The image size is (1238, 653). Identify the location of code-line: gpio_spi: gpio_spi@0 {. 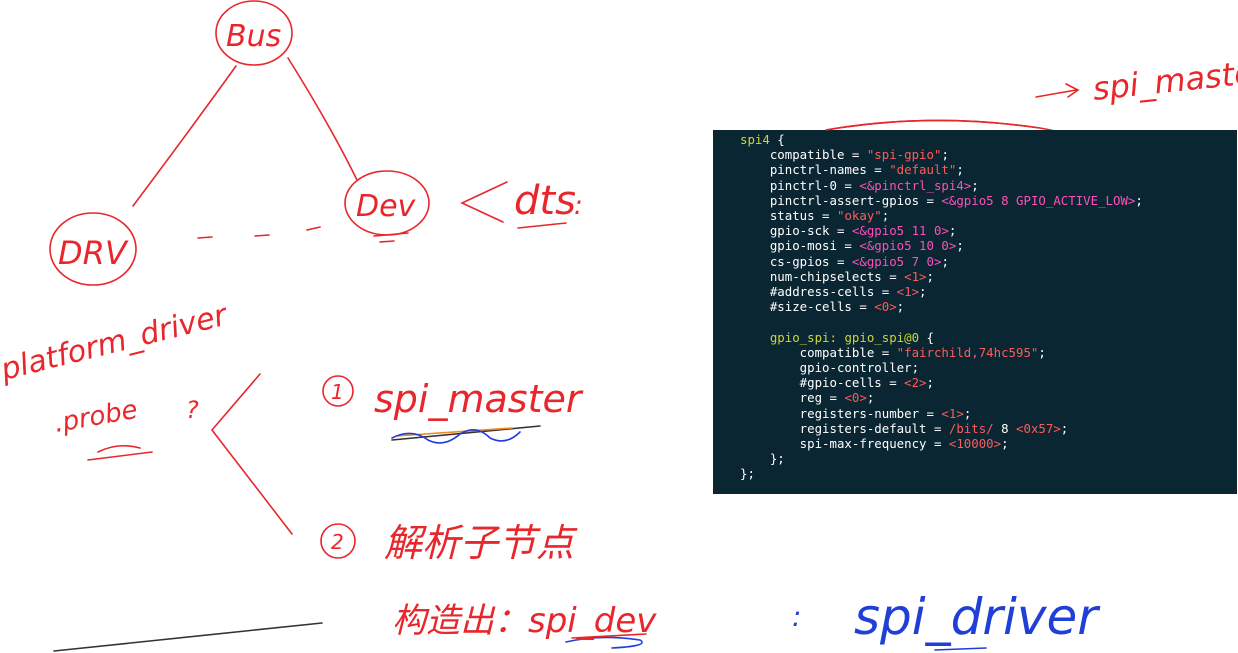
(837, 337).